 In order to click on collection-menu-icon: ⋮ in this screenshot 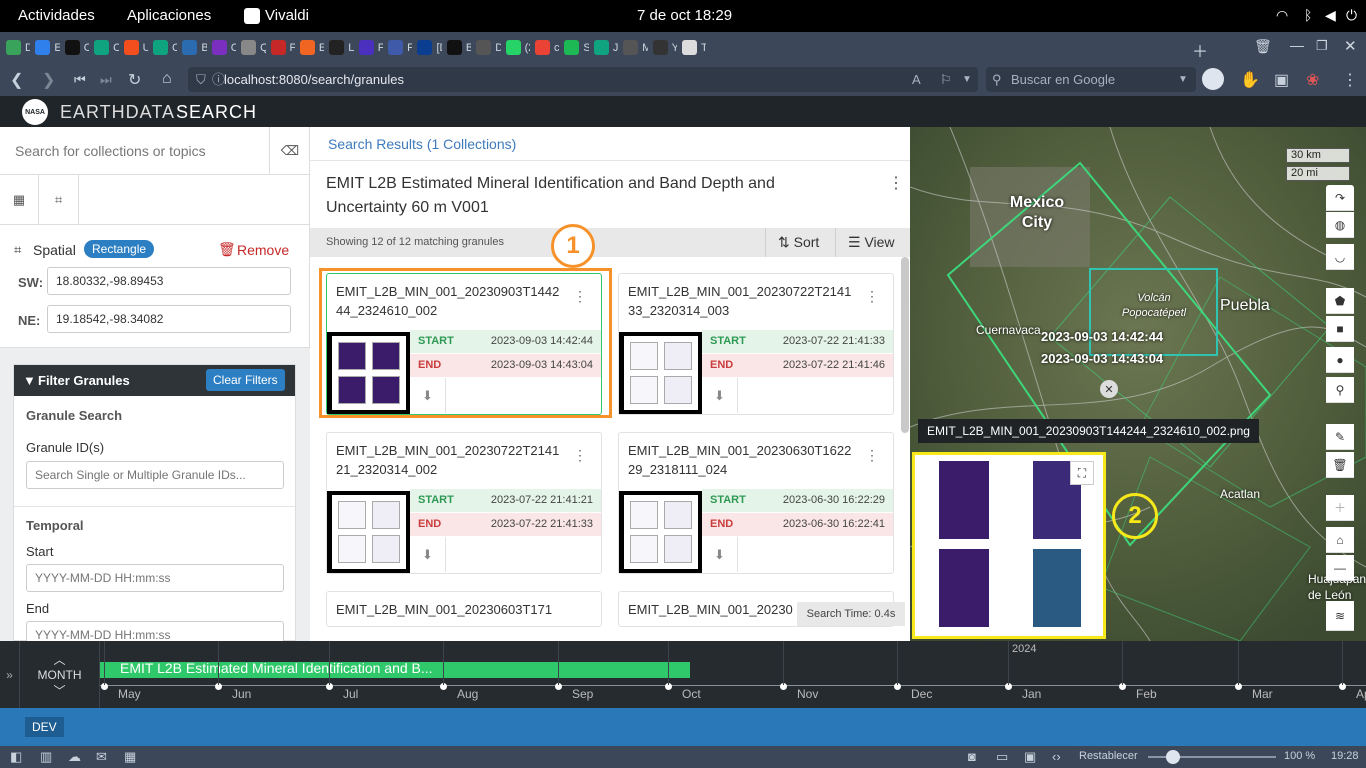, I will do `click(896, 183)`.